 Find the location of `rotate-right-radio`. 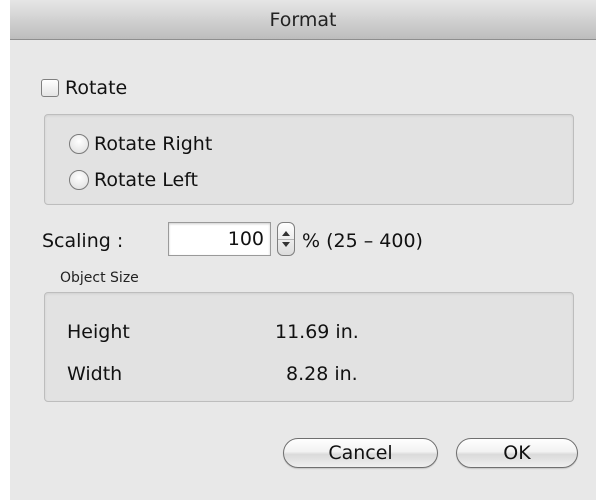

rotate-right-radio is located at coordinates (79, 144).